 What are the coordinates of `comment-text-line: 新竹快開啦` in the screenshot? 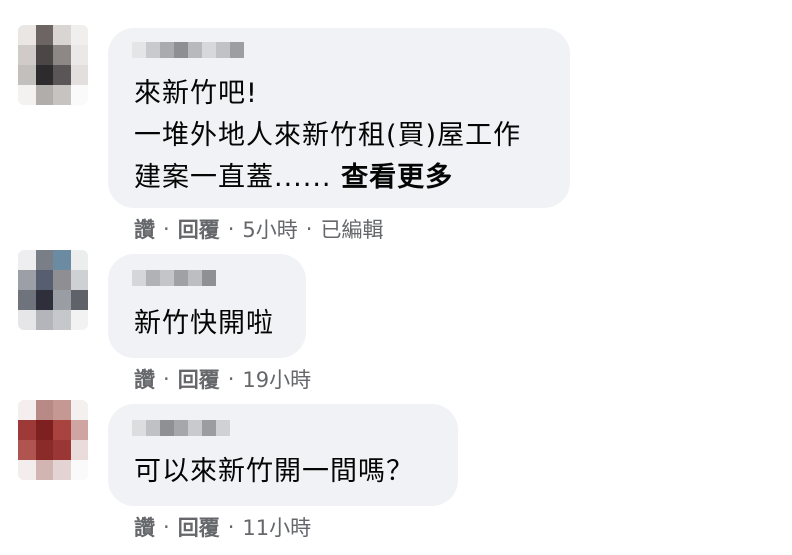 It's located at (204, 323).